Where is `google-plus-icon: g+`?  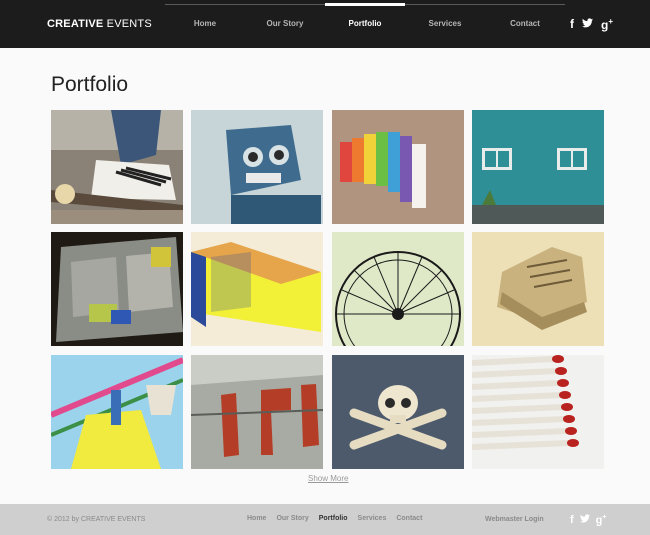
google-plus-icon: g+ is located at coordinates (607, 23).